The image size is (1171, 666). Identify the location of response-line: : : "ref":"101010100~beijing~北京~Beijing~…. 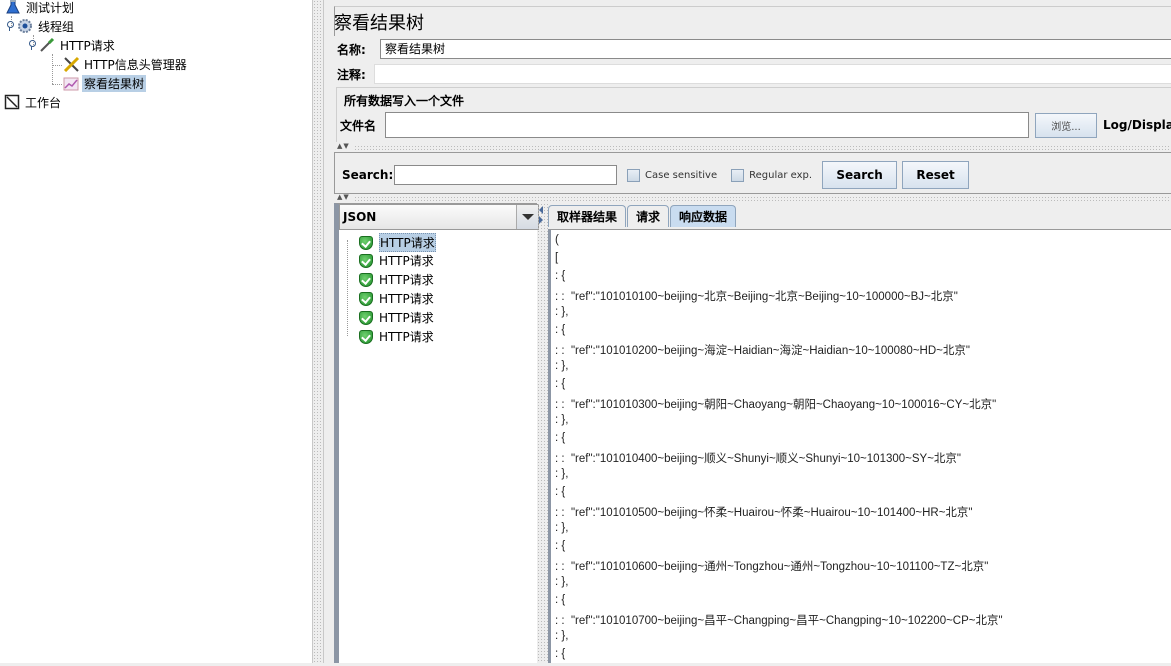
(756, 297).